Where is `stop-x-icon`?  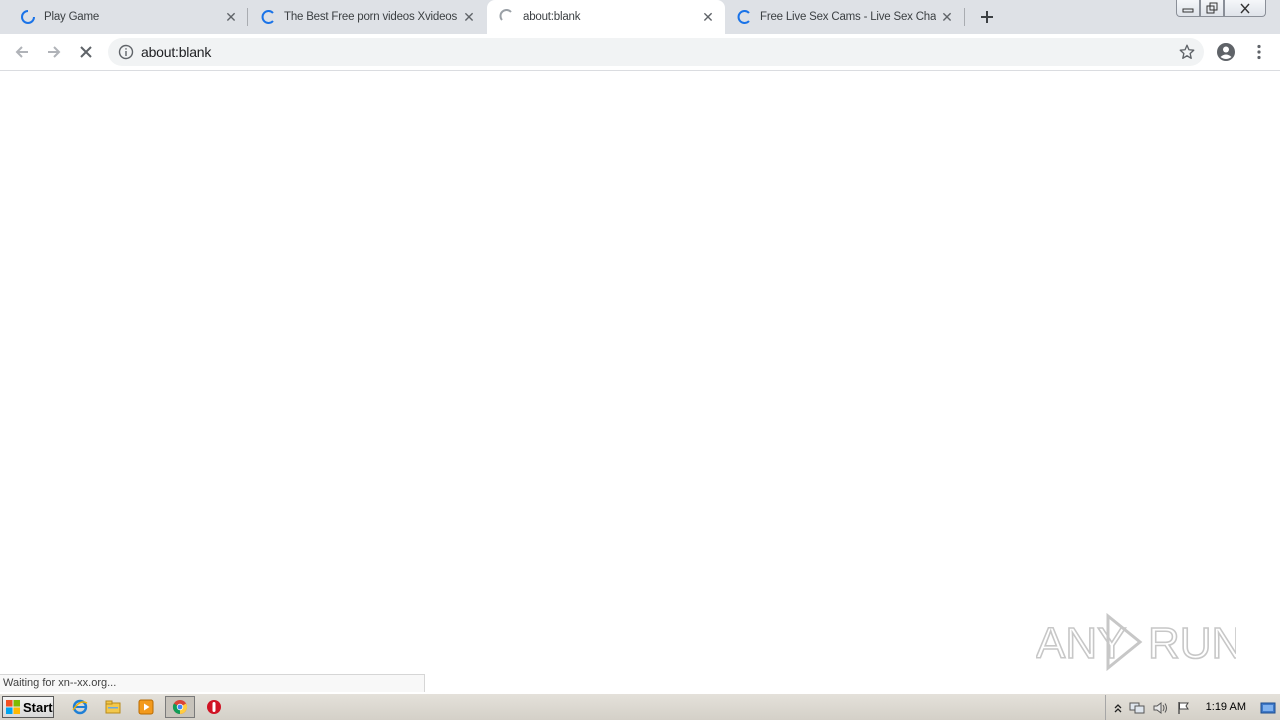 stop-x-icon is located at coordinates (86, 52).